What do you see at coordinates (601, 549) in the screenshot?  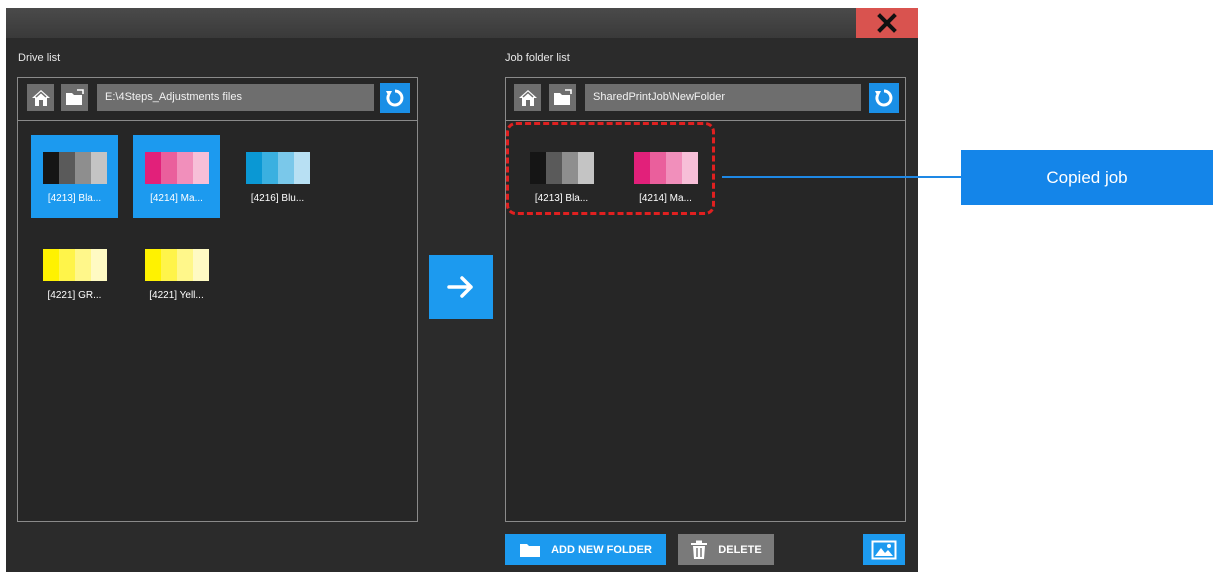 I see `add-new-folder-label: ADD NEW FOLDER` at bounding box center [601, 549].